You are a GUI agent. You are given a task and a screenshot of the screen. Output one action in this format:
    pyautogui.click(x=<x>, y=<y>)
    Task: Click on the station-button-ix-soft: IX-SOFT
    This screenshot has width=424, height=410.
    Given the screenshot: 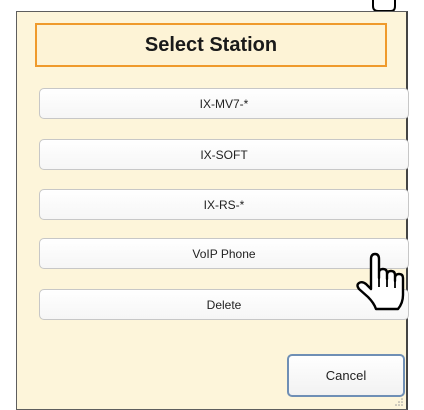 What is the action you would take?
    pyautogui.click(x=224, y=154)
    